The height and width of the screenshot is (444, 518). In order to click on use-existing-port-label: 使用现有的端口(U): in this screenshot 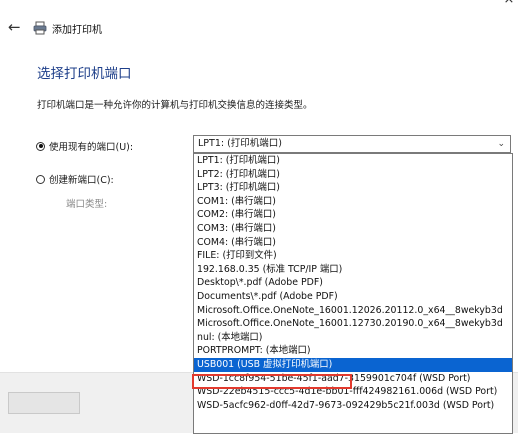, I will do `click(91, 147)`.